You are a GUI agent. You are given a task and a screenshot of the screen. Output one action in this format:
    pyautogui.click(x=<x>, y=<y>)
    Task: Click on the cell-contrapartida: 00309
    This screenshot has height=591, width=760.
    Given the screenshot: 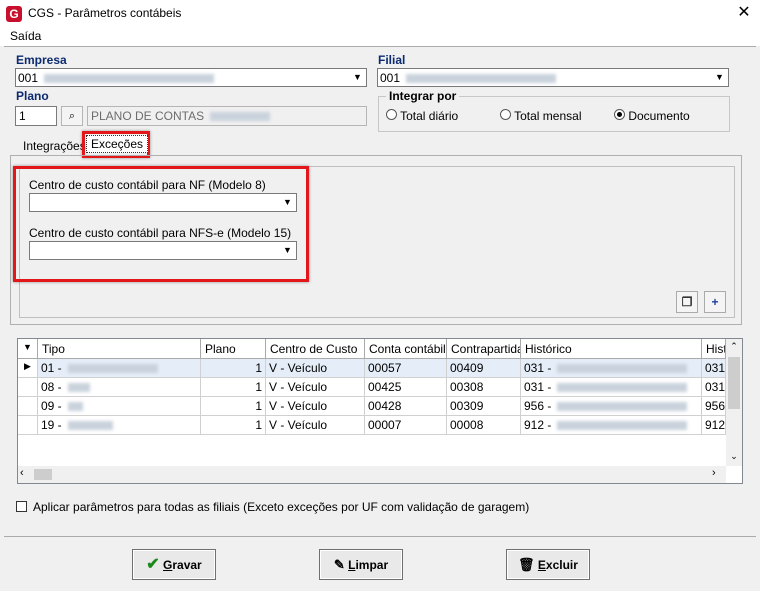 What is the action you would take?
    pyautogui.click(x=484, y=406)
    